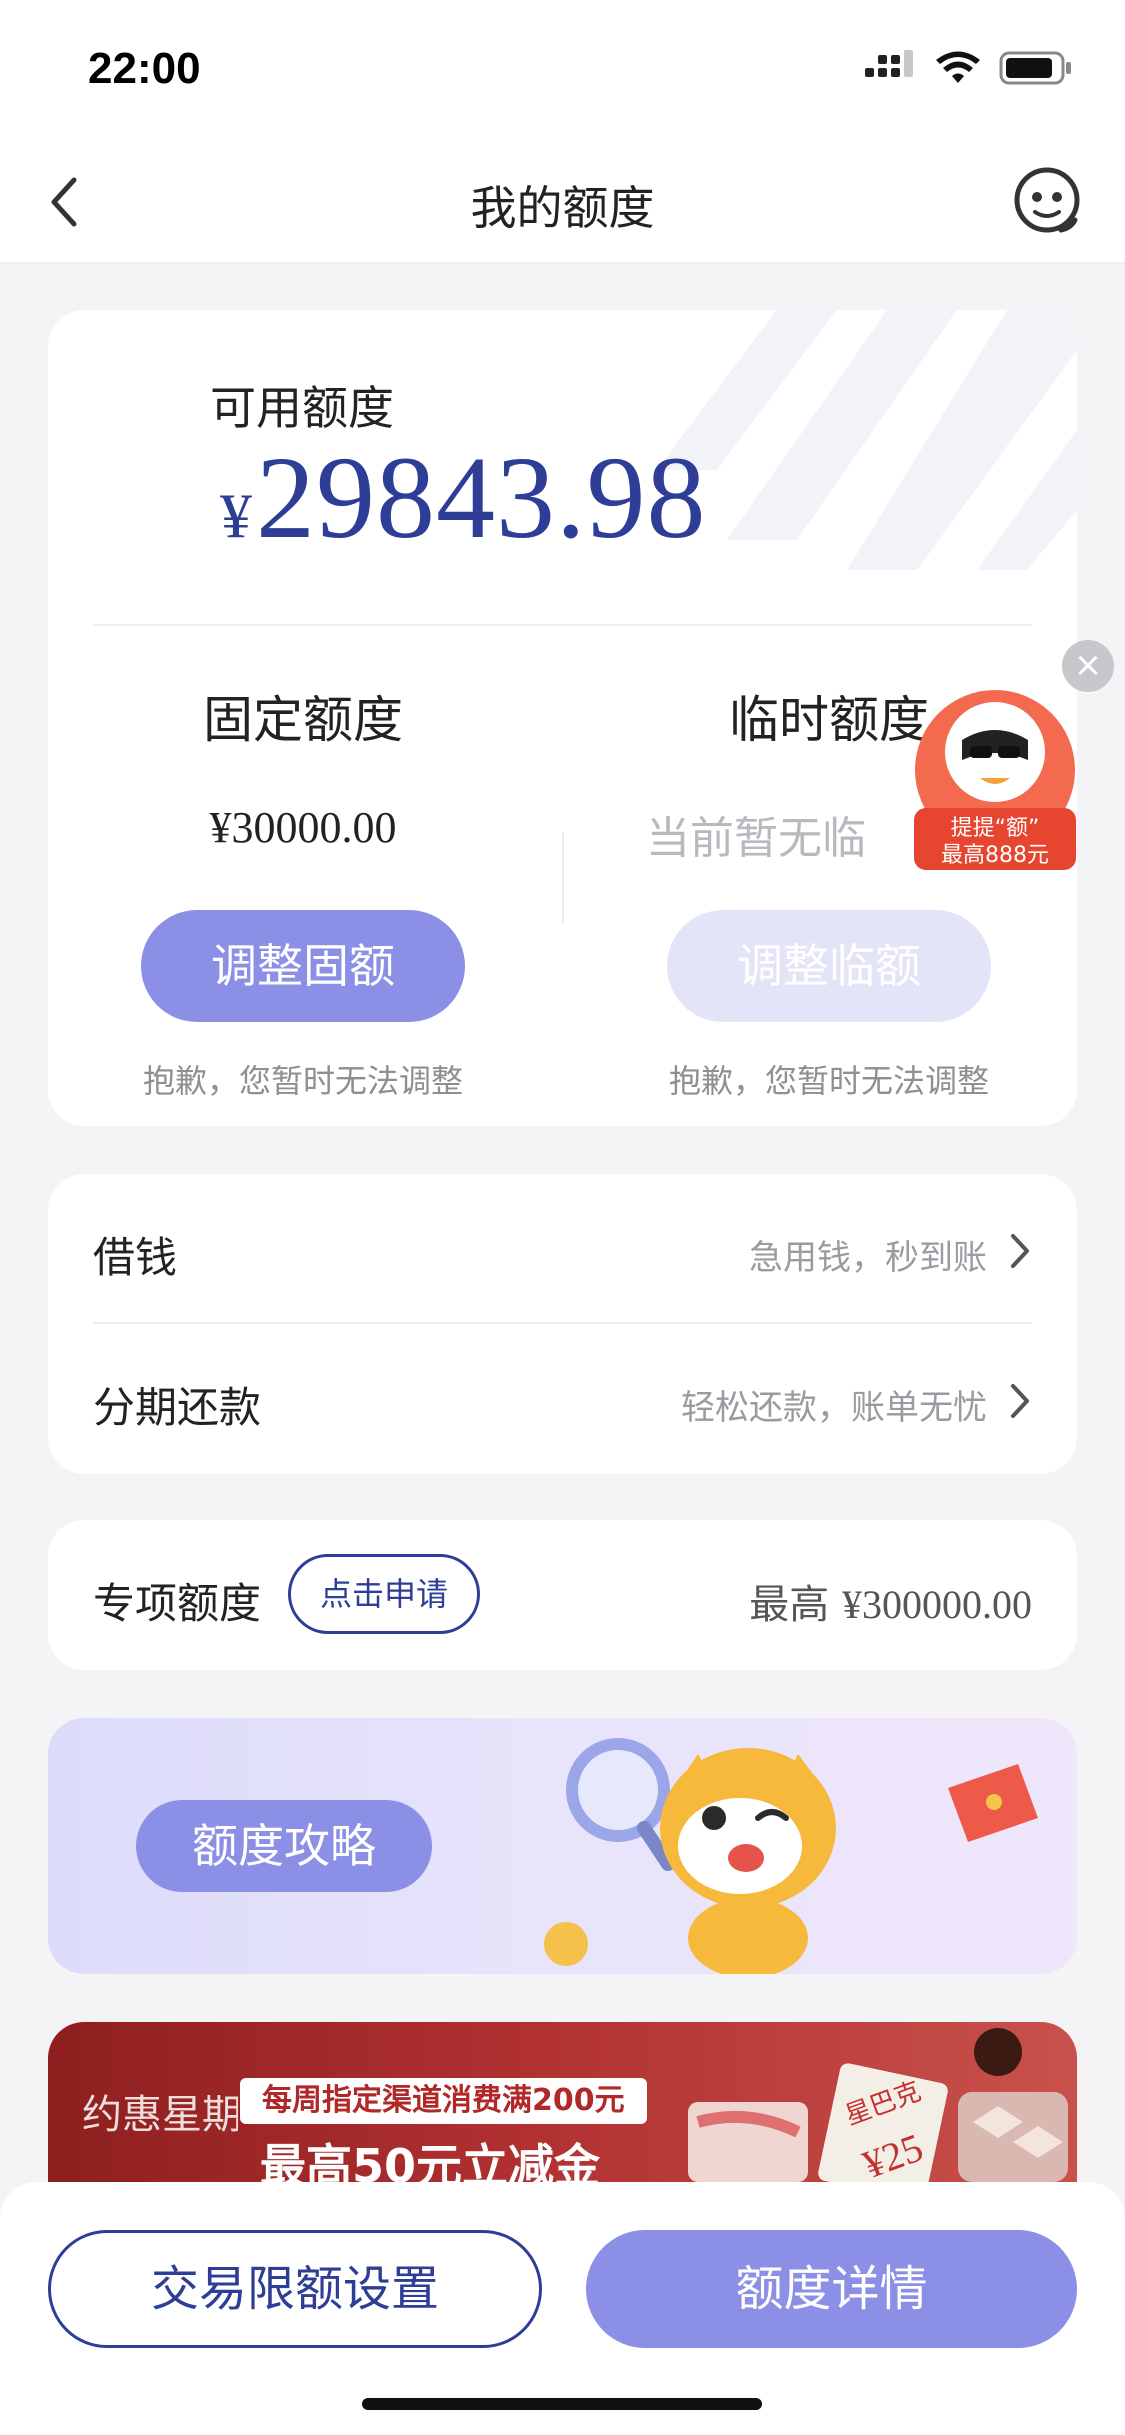 This screenshot has height=2435, width=1125. What do you see at coordinates (1035, 68) in the screenshot?
I see `battery-icon` at bounding box center [1035, 68].